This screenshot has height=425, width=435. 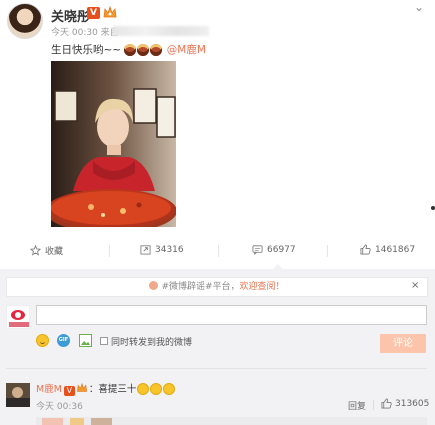 I want to click on chevron-down-icon: ⌄, so click(x=419, y=7).